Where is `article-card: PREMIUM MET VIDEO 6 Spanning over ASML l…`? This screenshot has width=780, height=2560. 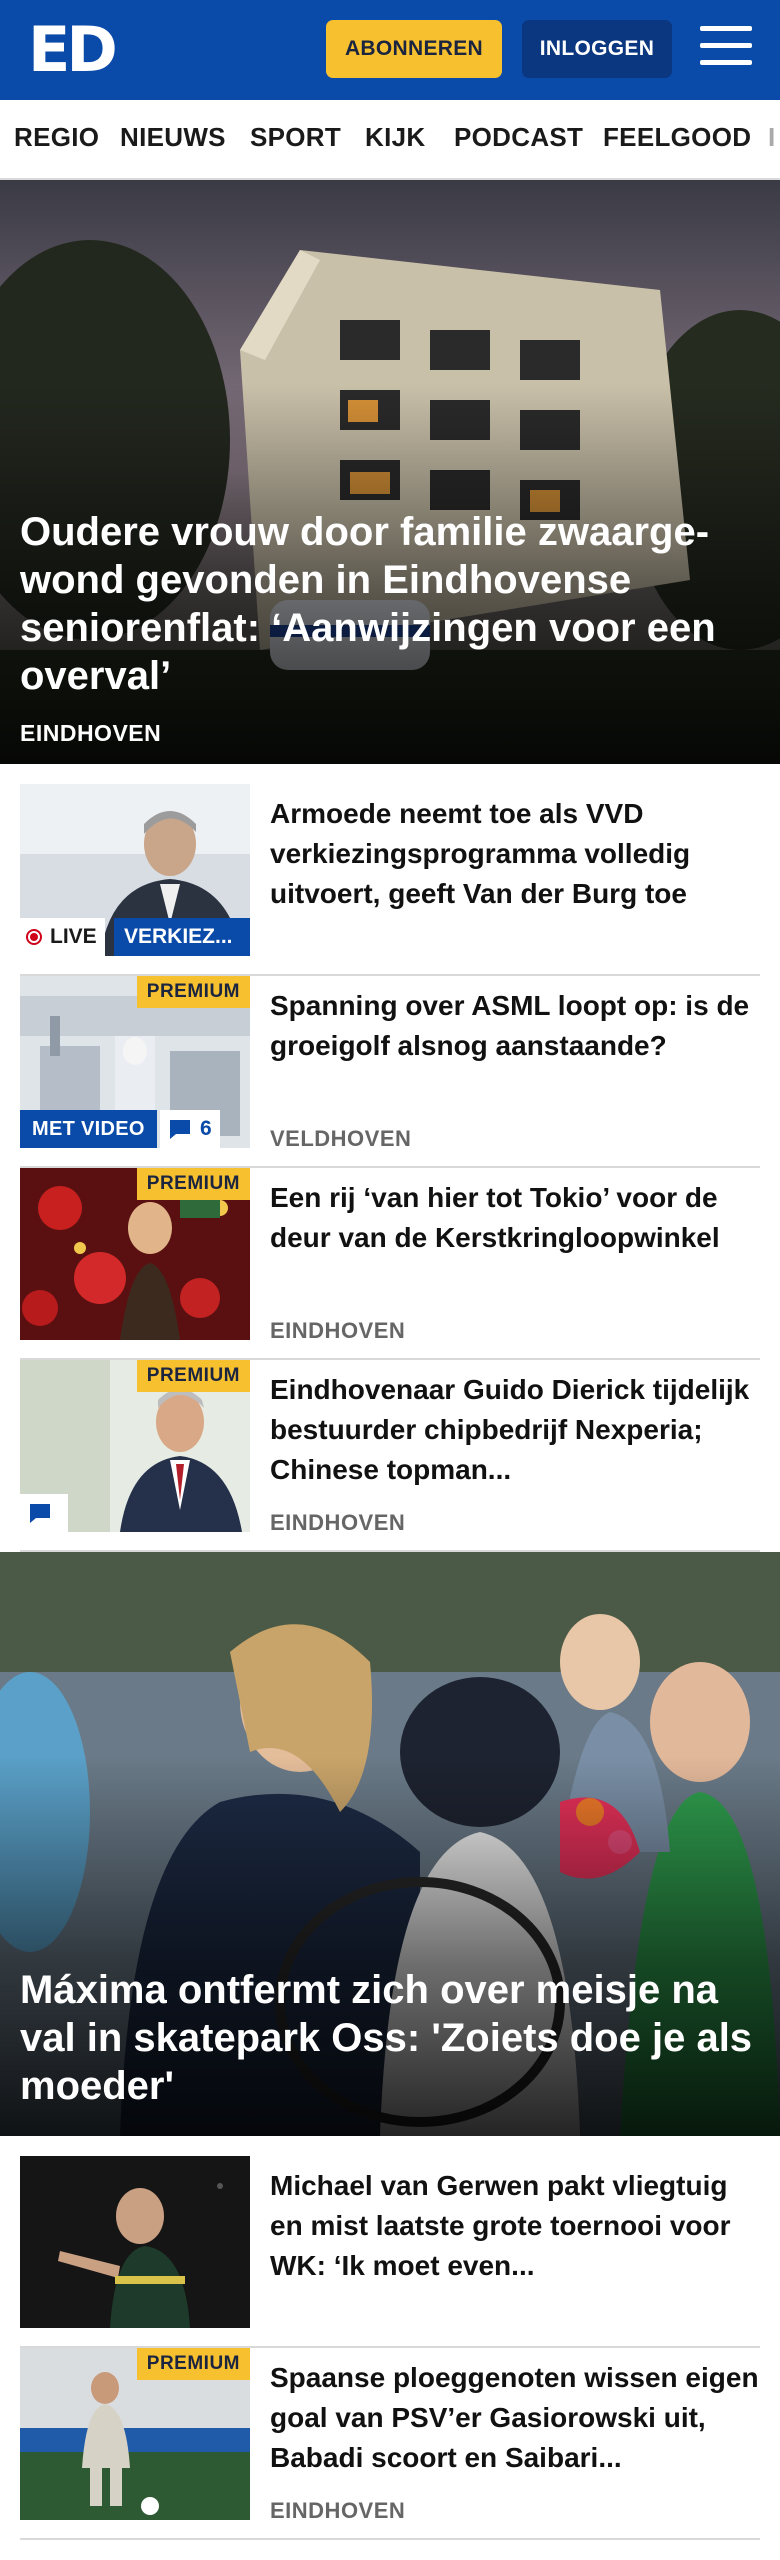 article-card: PREMIUM MET VIDEO 6 Spanning over ASML l… is located at coordinates (390, 1072).